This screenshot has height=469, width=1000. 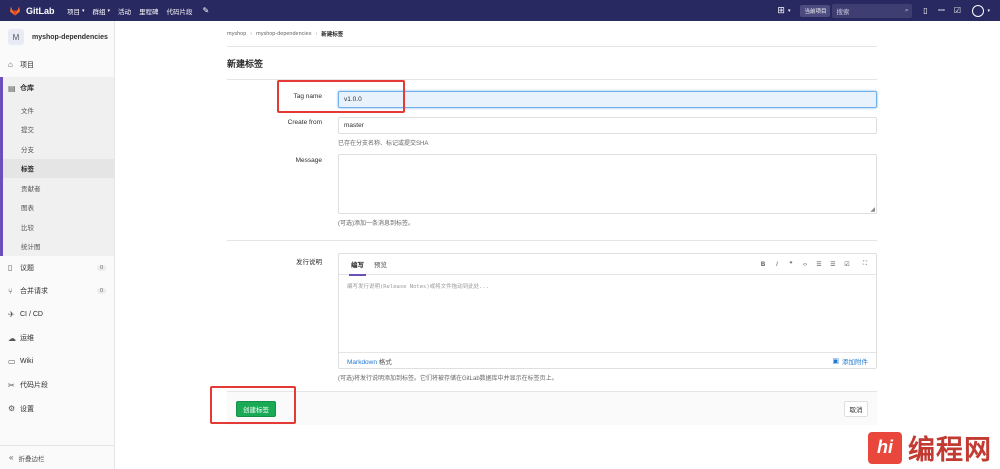 I want to click on gitlab-home-link: GitLab, so click(x=38, y=10).